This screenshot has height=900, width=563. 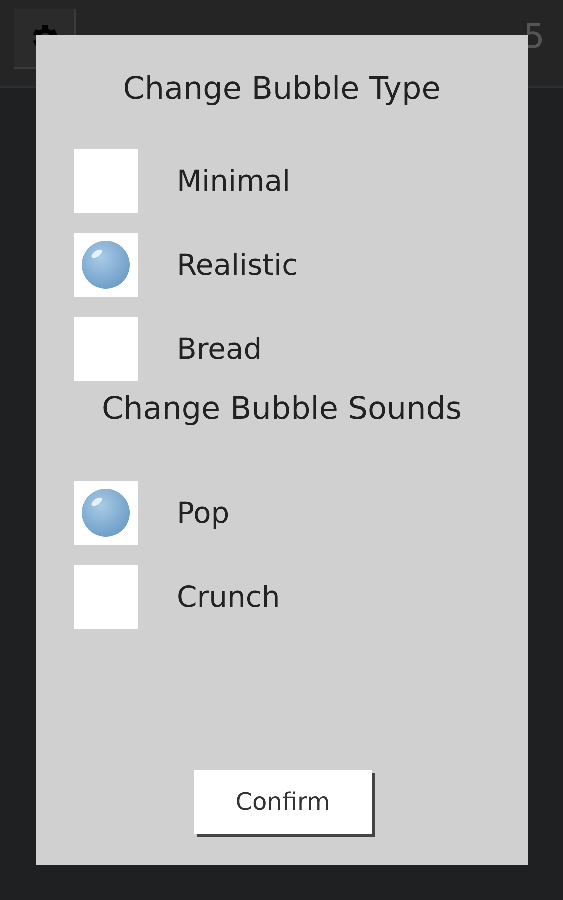 What do you see at coordinates (228, 597) in the screenshot?
I see `option-label: Crunch` at bounding box center [228, 597].